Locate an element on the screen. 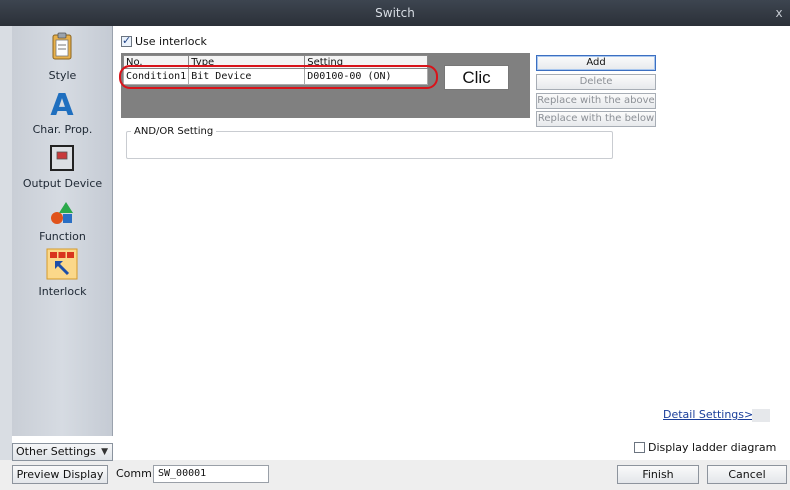 This screenshot has height=490, width=790. title-bar: Switch x is located at coordinates (395, 13).